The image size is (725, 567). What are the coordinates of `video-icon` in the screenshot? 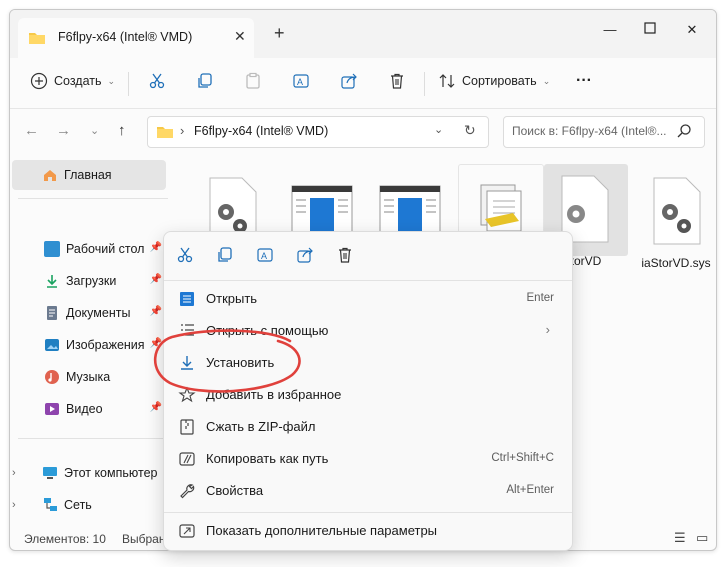 It's located at (52, 409).